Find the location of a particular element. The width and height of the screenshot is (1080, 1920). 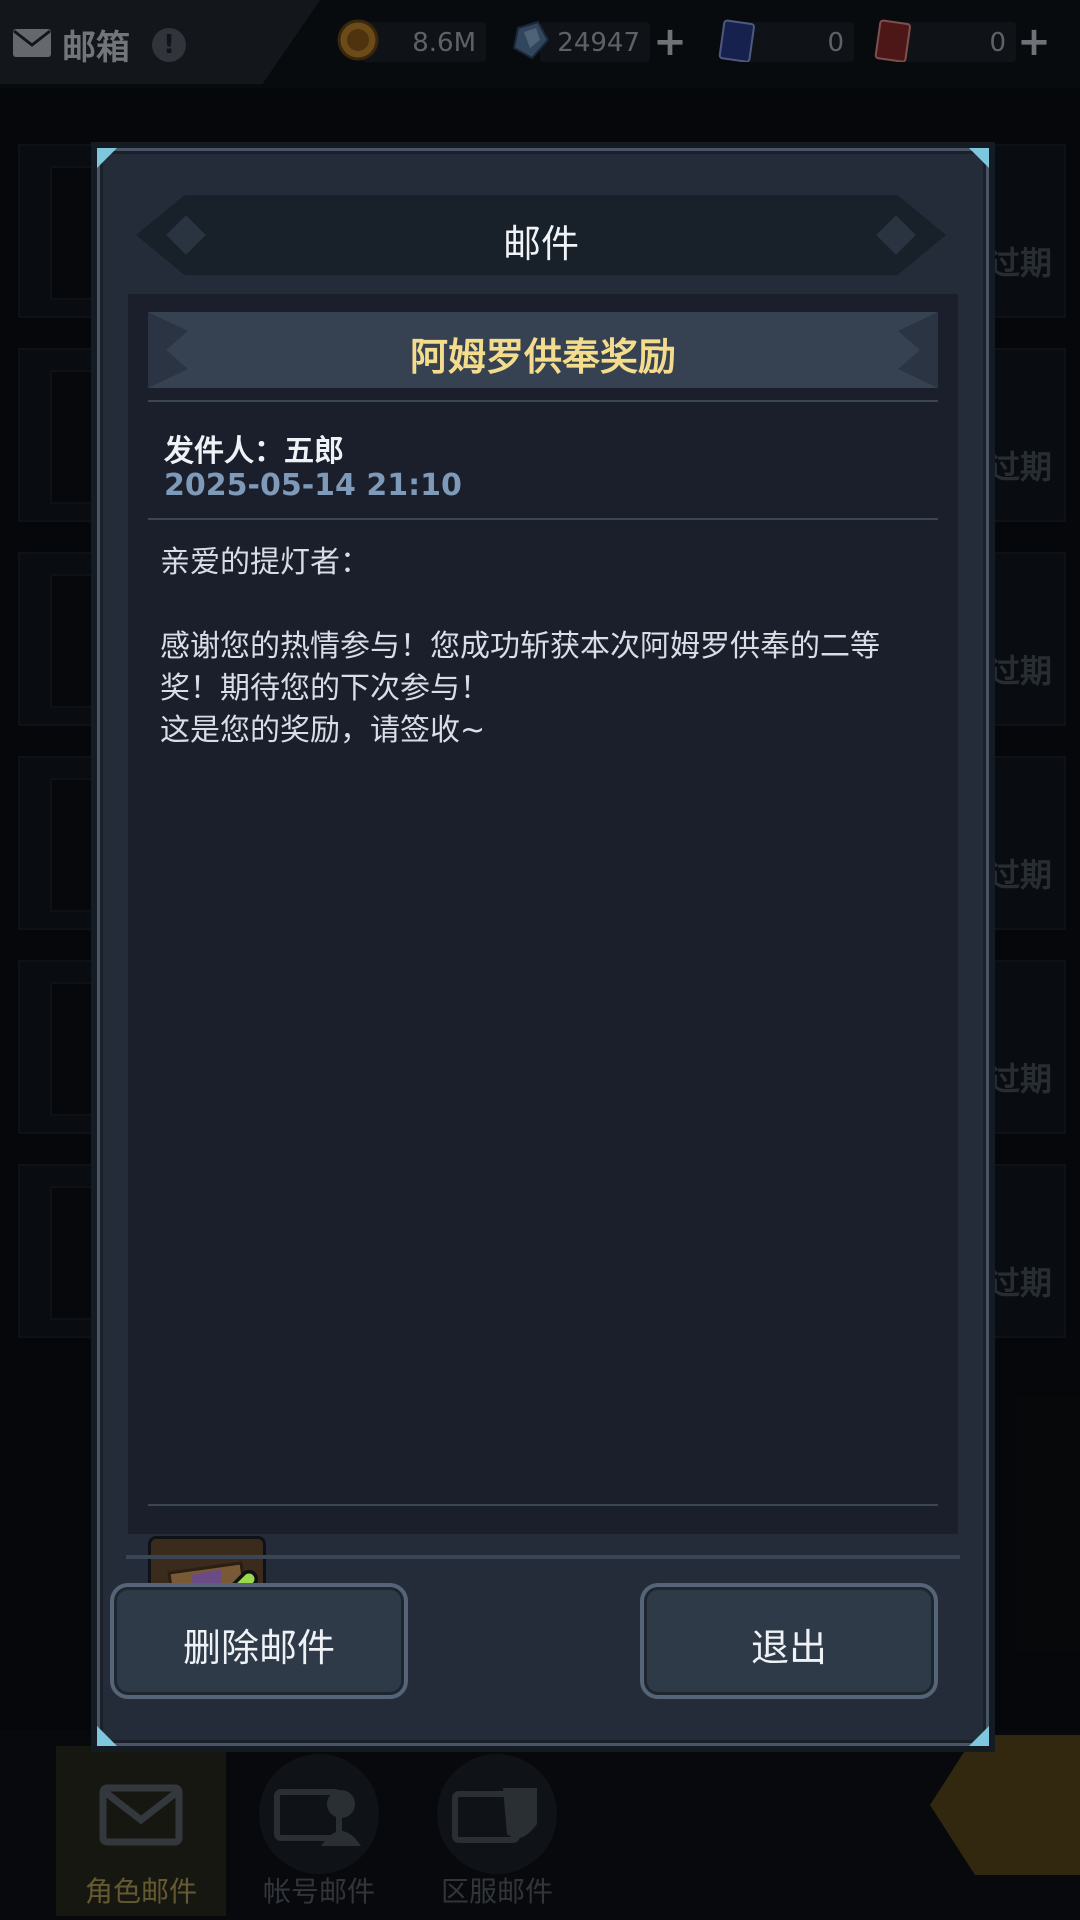

subject-banner: 阿姆罗供奉奖励 is located at coordinates (543, 350).